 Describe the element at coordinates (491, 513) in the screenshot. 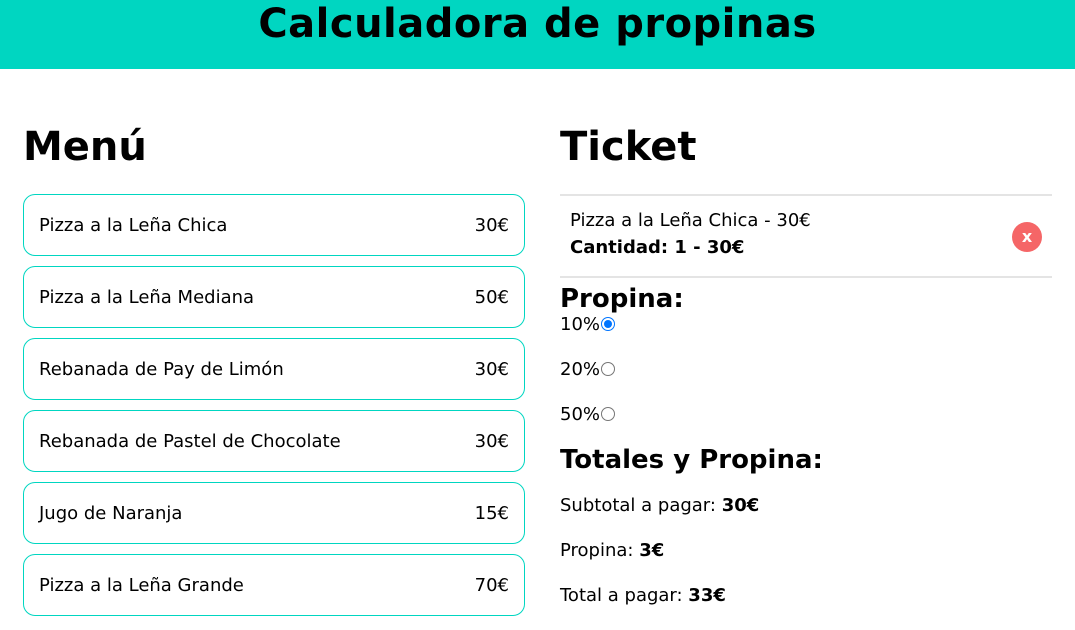

I see `menu-item-price: 15€` at that location.